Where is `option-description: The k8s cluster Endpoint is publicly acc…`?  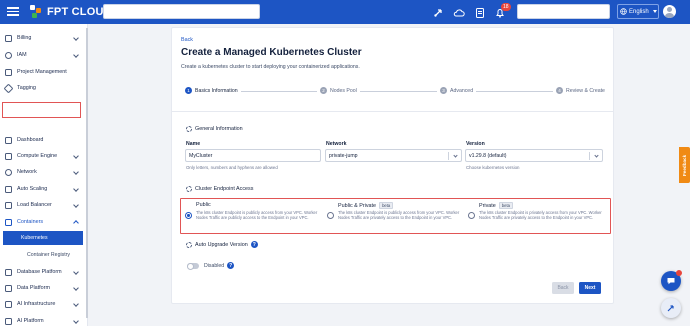 option-description: The k8s cluster Endpoint is publicly acc… is located at coordinates (257, 215).